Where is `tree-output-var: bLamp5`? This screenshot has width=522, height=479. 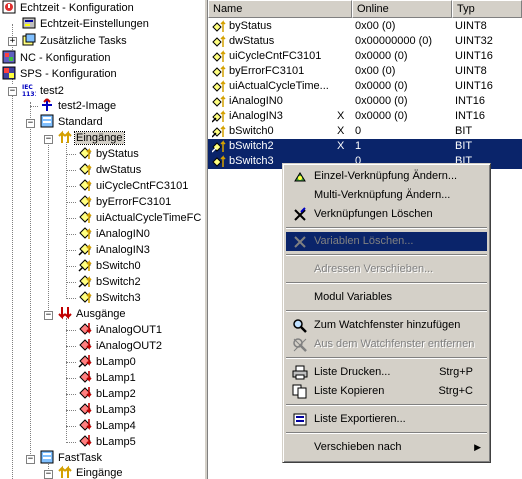
tree-output-var: bLamp5 is located at coordinates (107, 442).